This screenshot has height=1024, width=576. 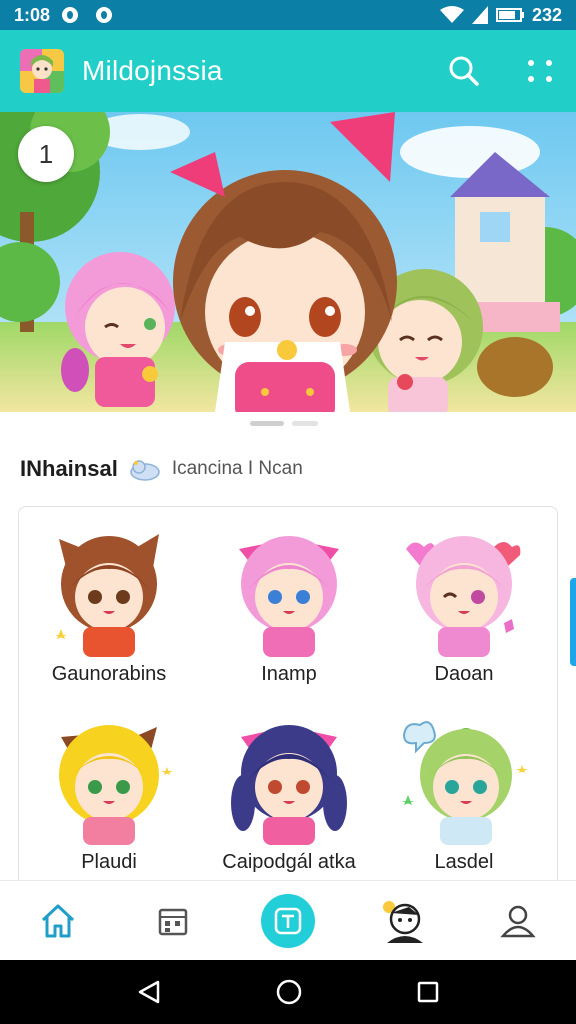 I want to click on status-bar: 1:08 232, so click(x=288, y=15).